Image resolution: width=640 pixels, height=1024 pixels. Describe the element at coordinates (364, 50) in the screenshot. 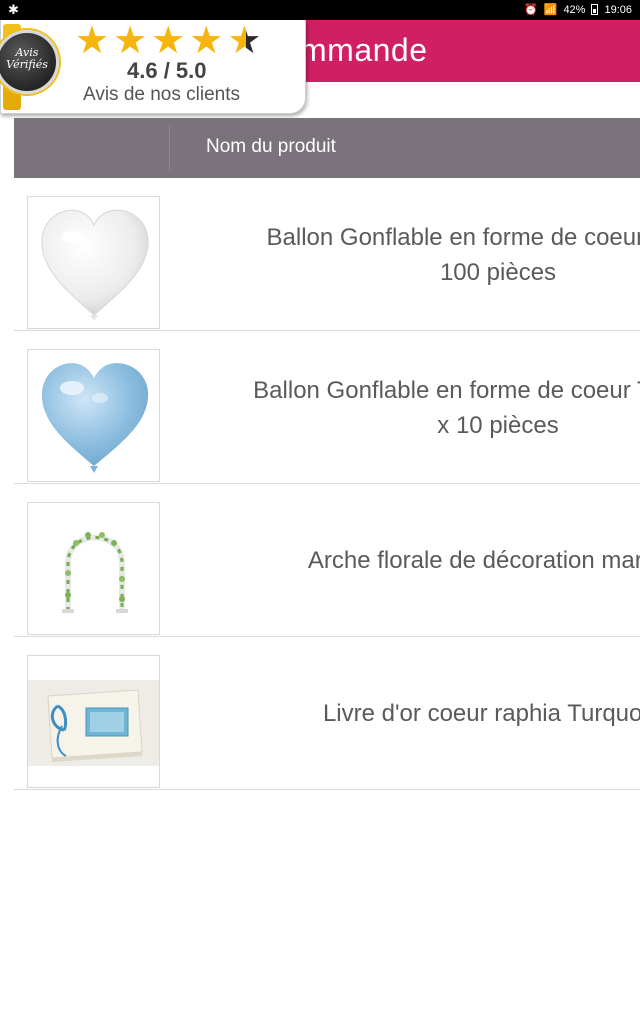

I see `page-title: mmande` at that location.